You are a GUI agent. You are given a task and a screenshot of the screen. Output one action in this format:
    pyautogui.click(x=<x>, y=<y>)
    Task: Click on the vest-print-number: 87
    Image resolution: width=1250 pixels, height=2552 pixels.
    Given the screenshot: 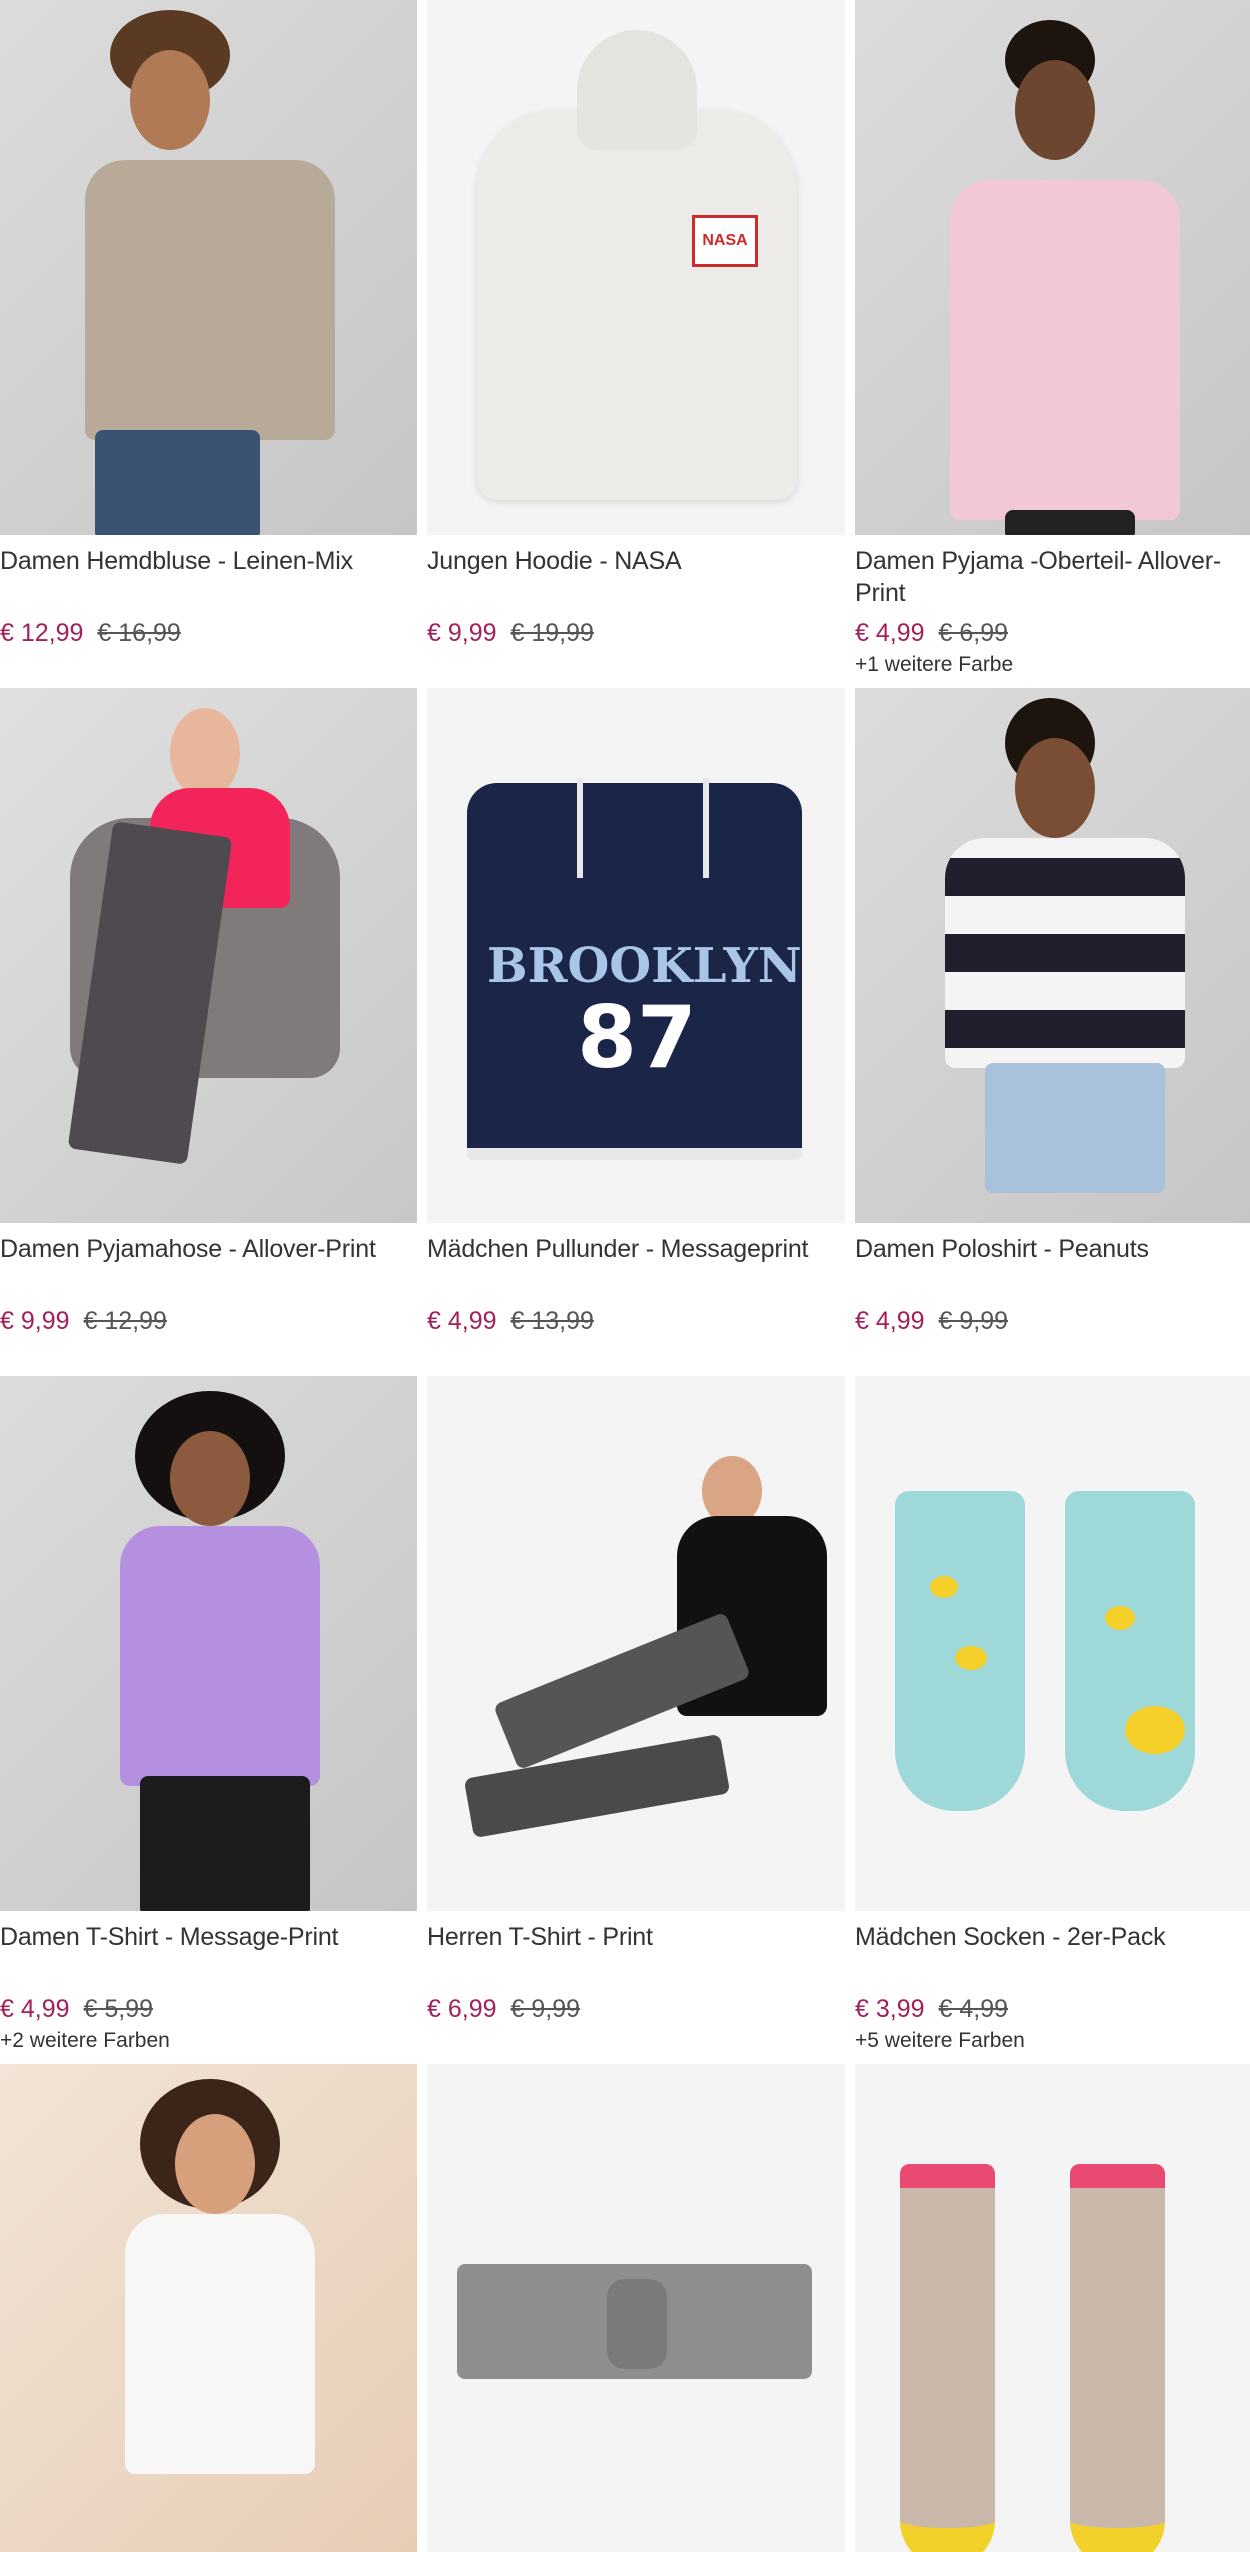 What is the action you would take?
    pyautogui.click(x=637, y=1038)
    